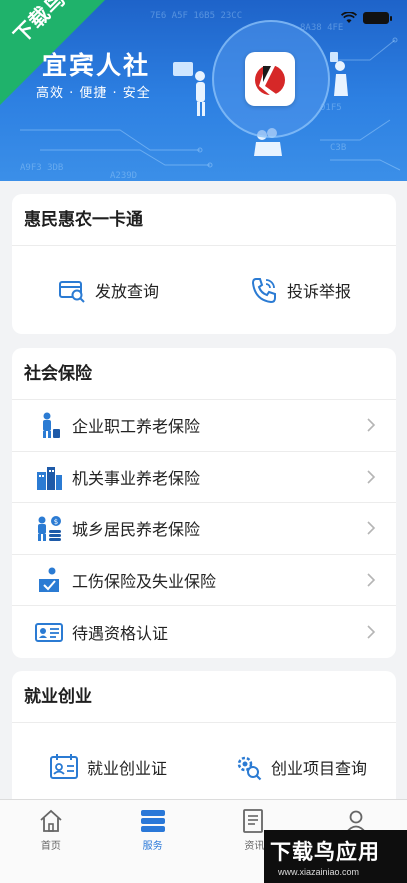 The image size is (407, 883). Describe the element at coordinates (325, 852) in the screenshot. I see `watermark-bottom-text: 下载鸟应用` at that location.